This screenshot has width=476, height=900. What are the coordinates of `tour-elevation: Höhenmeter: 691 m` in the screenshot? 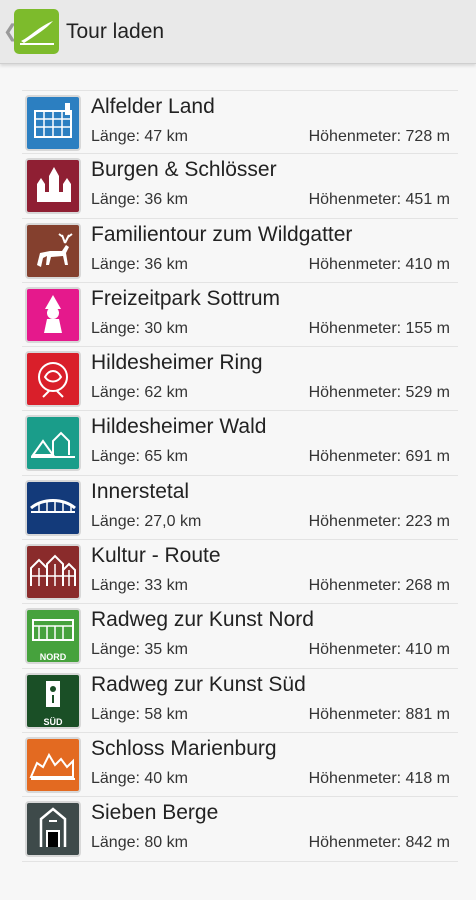 It's located at (379, 457).